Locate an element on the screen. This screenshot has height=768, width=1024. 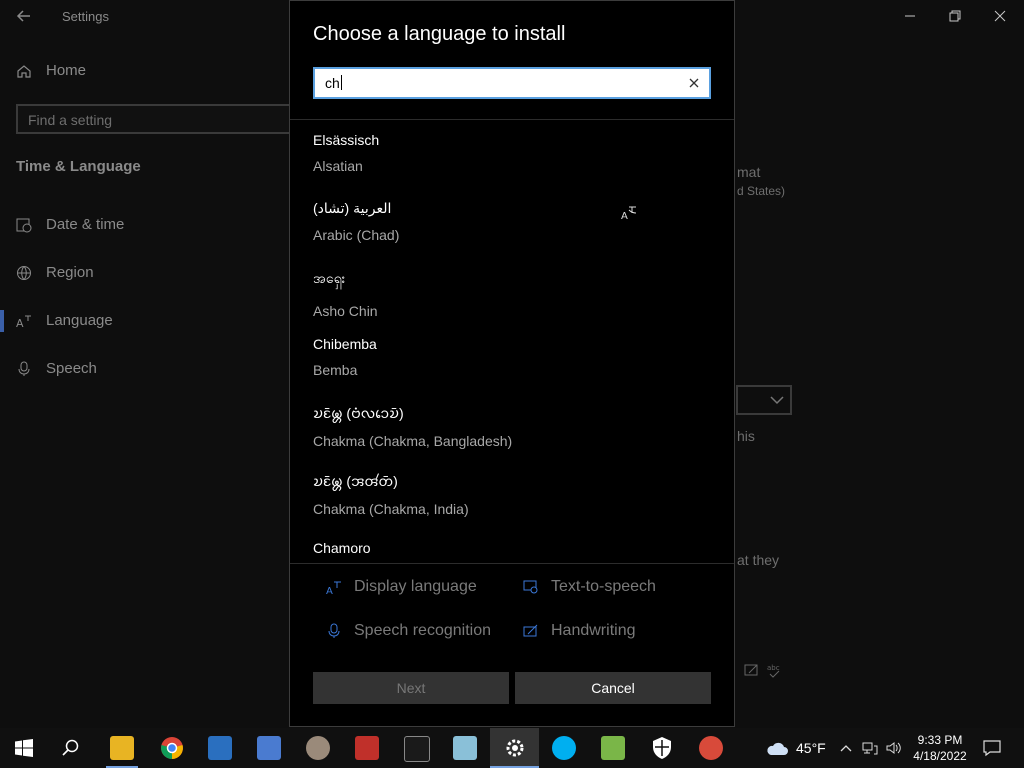
network-icon is located at coordinates (870, 748).